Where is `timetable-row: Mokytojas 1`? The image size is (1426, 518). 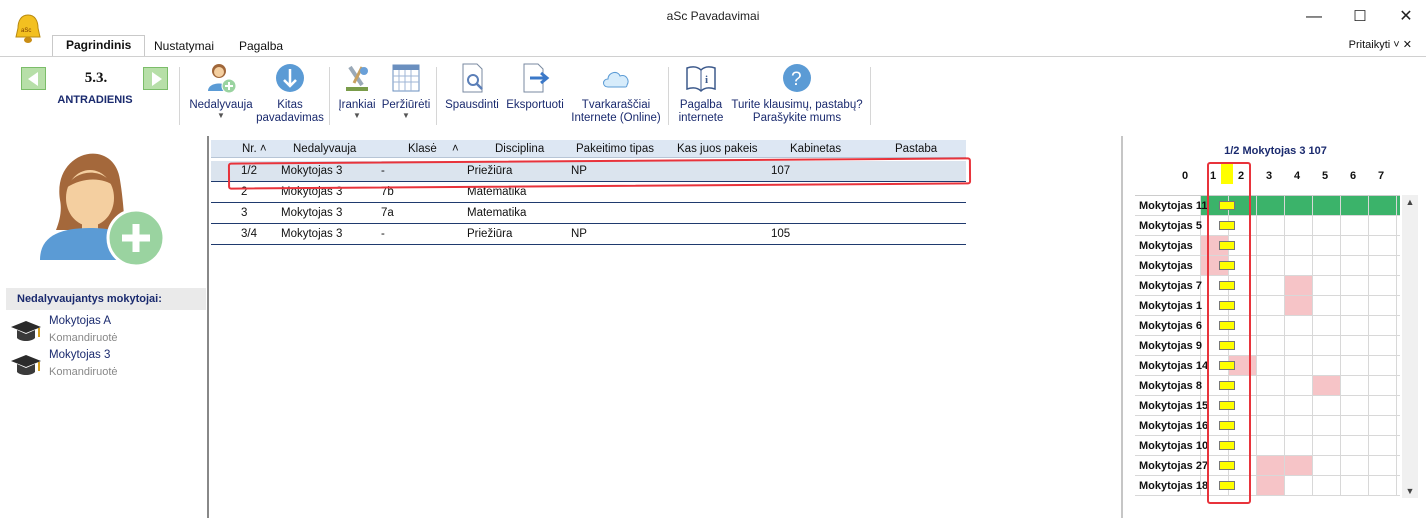 timetable-row: Mokytojas 1 is located at coordinates (1267, 306).